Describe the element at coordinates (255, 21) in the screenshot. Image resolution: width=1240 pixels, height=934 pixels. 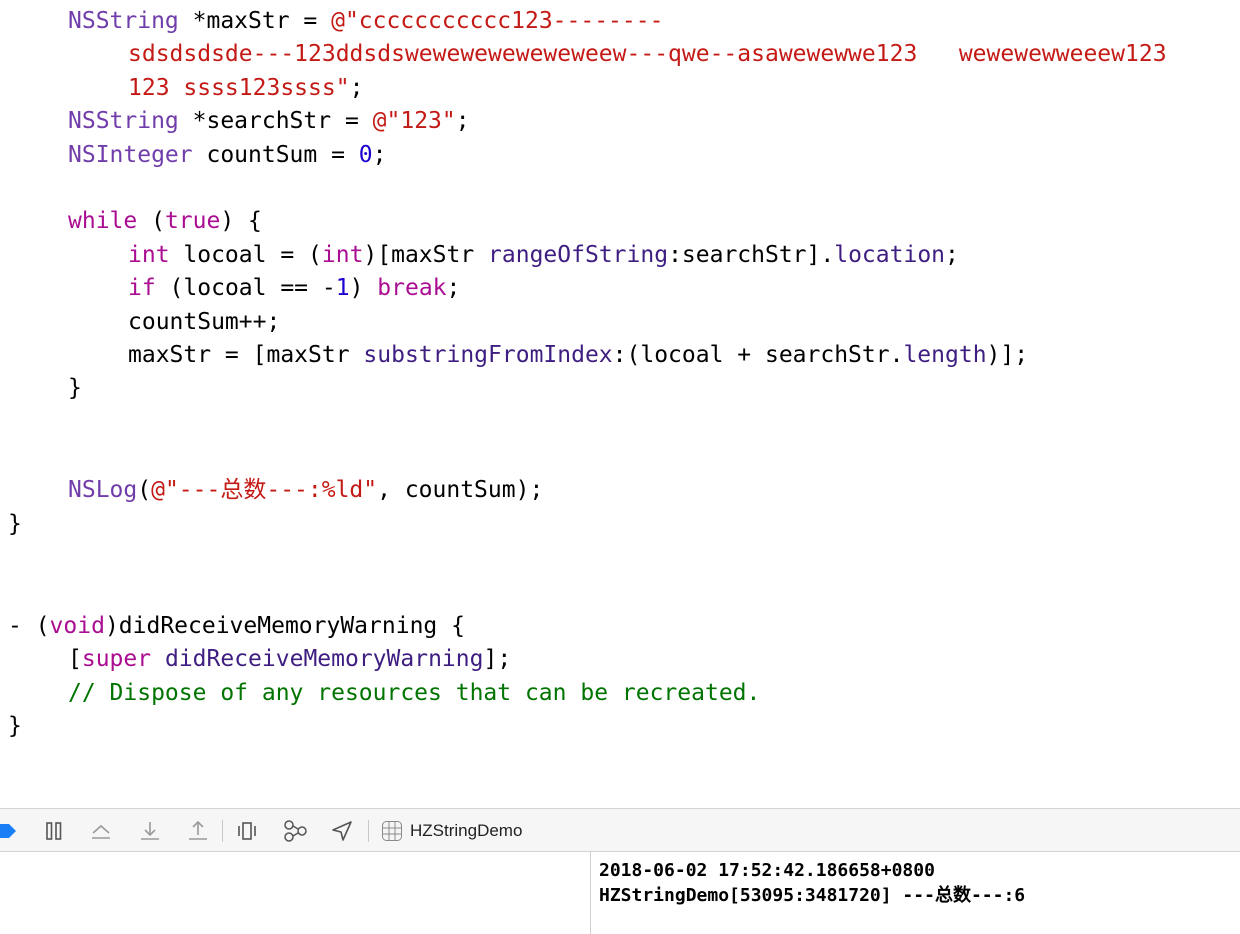
I see `code-token: *maxStr =` at that location.